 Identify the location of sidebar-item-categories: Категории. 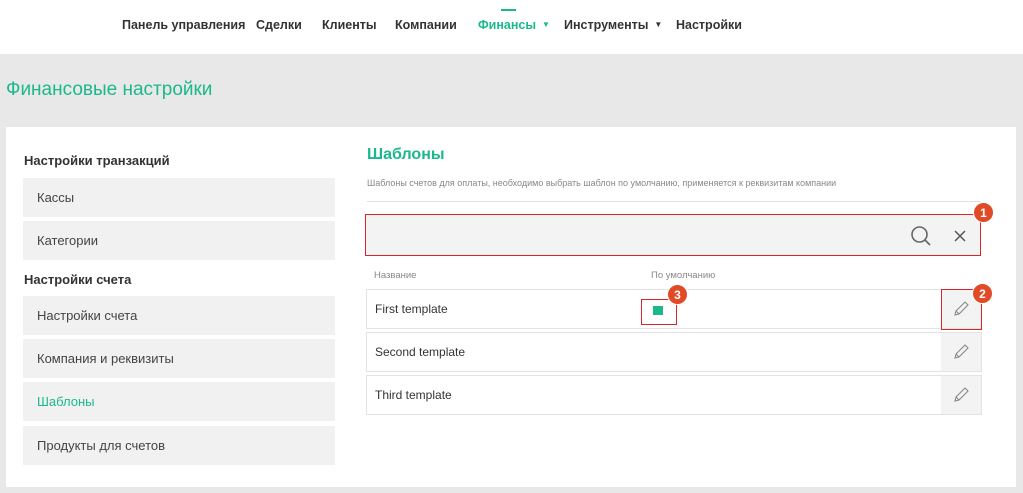
(179, 240).